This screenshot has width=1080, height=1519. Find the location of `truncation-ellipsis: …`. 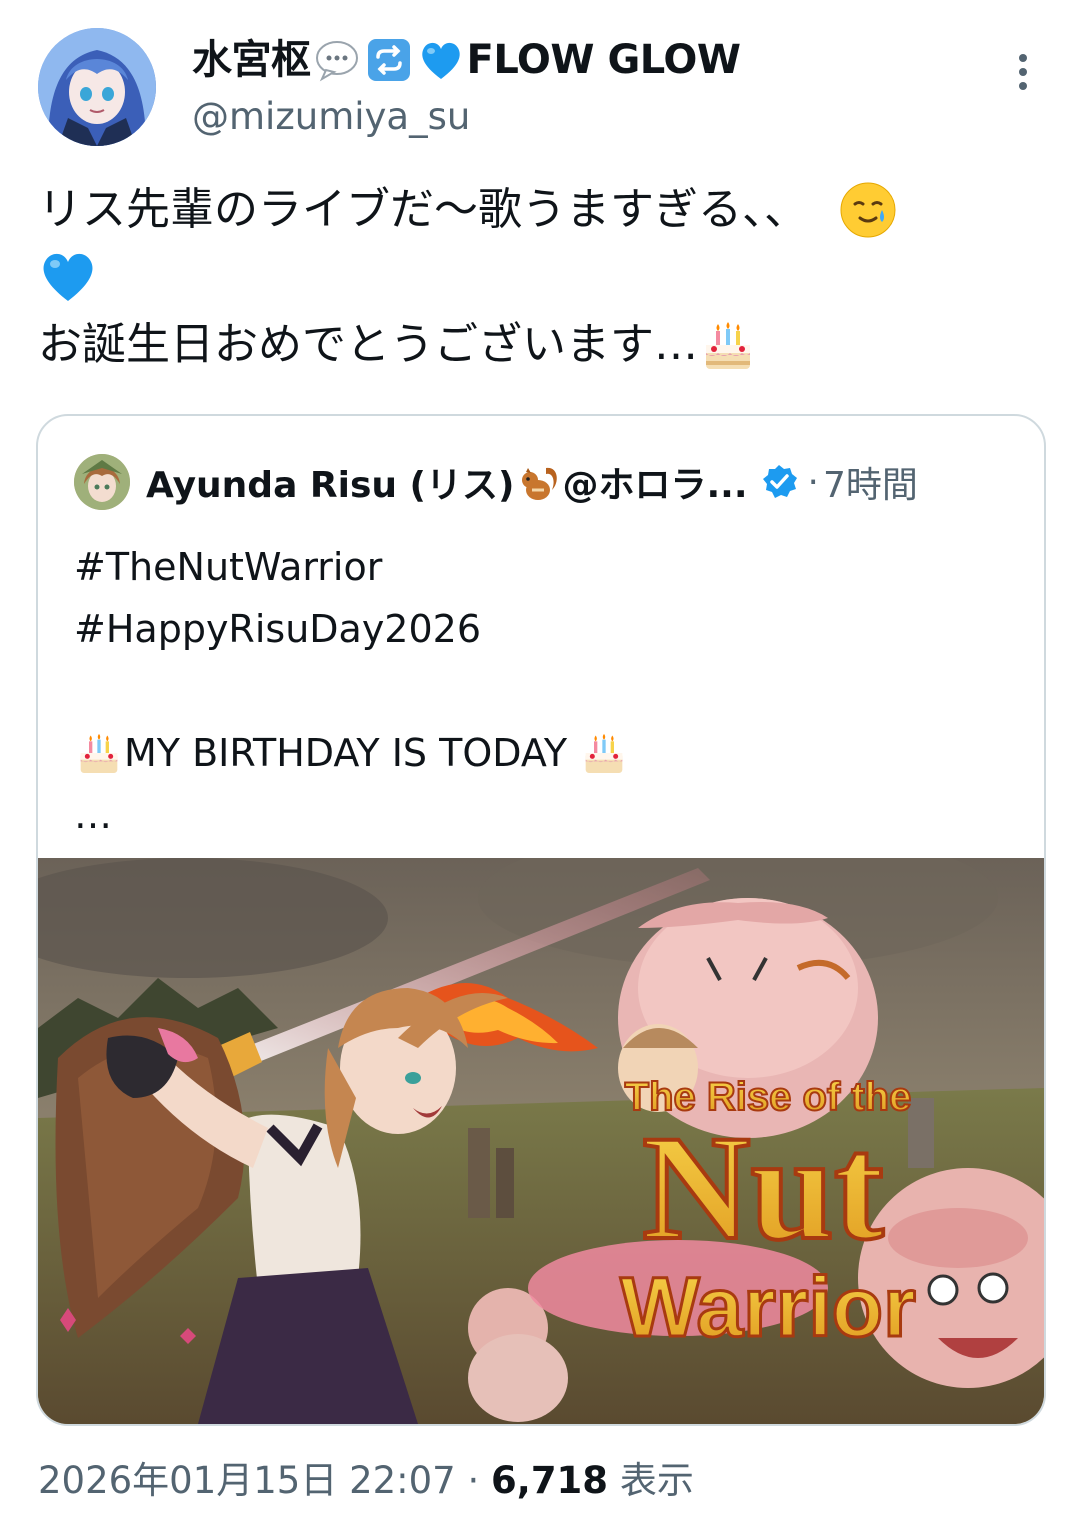

truncation-ellipsis: … is located at coordinates (351, 815).